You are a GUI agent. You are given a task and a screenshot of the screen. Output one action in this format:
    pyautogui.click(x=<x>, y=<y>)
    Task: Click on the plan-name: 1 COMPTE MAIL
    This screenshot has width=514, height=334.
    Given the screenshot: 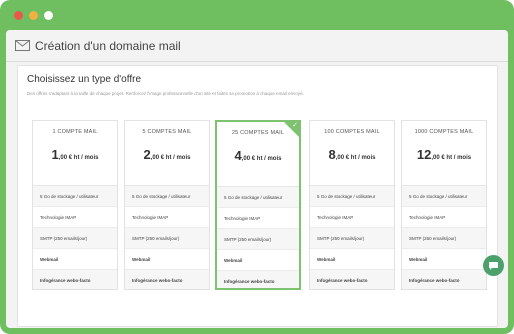 What is the action you would take?
    pyautogui.click(x=75, y=132)
    